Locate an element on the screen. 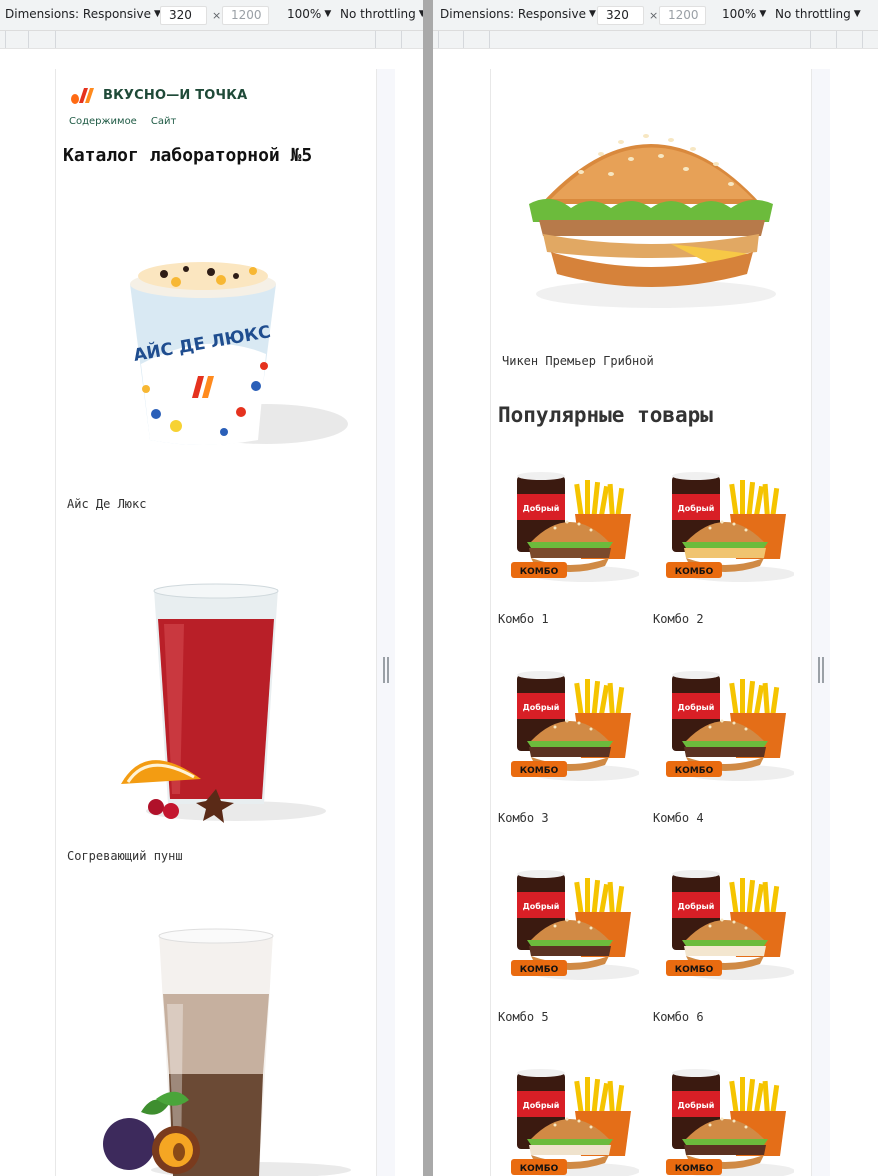 The height and width of the screenshot is (1176, 878). chicken-premier-image is located at coordinates (651, 206).